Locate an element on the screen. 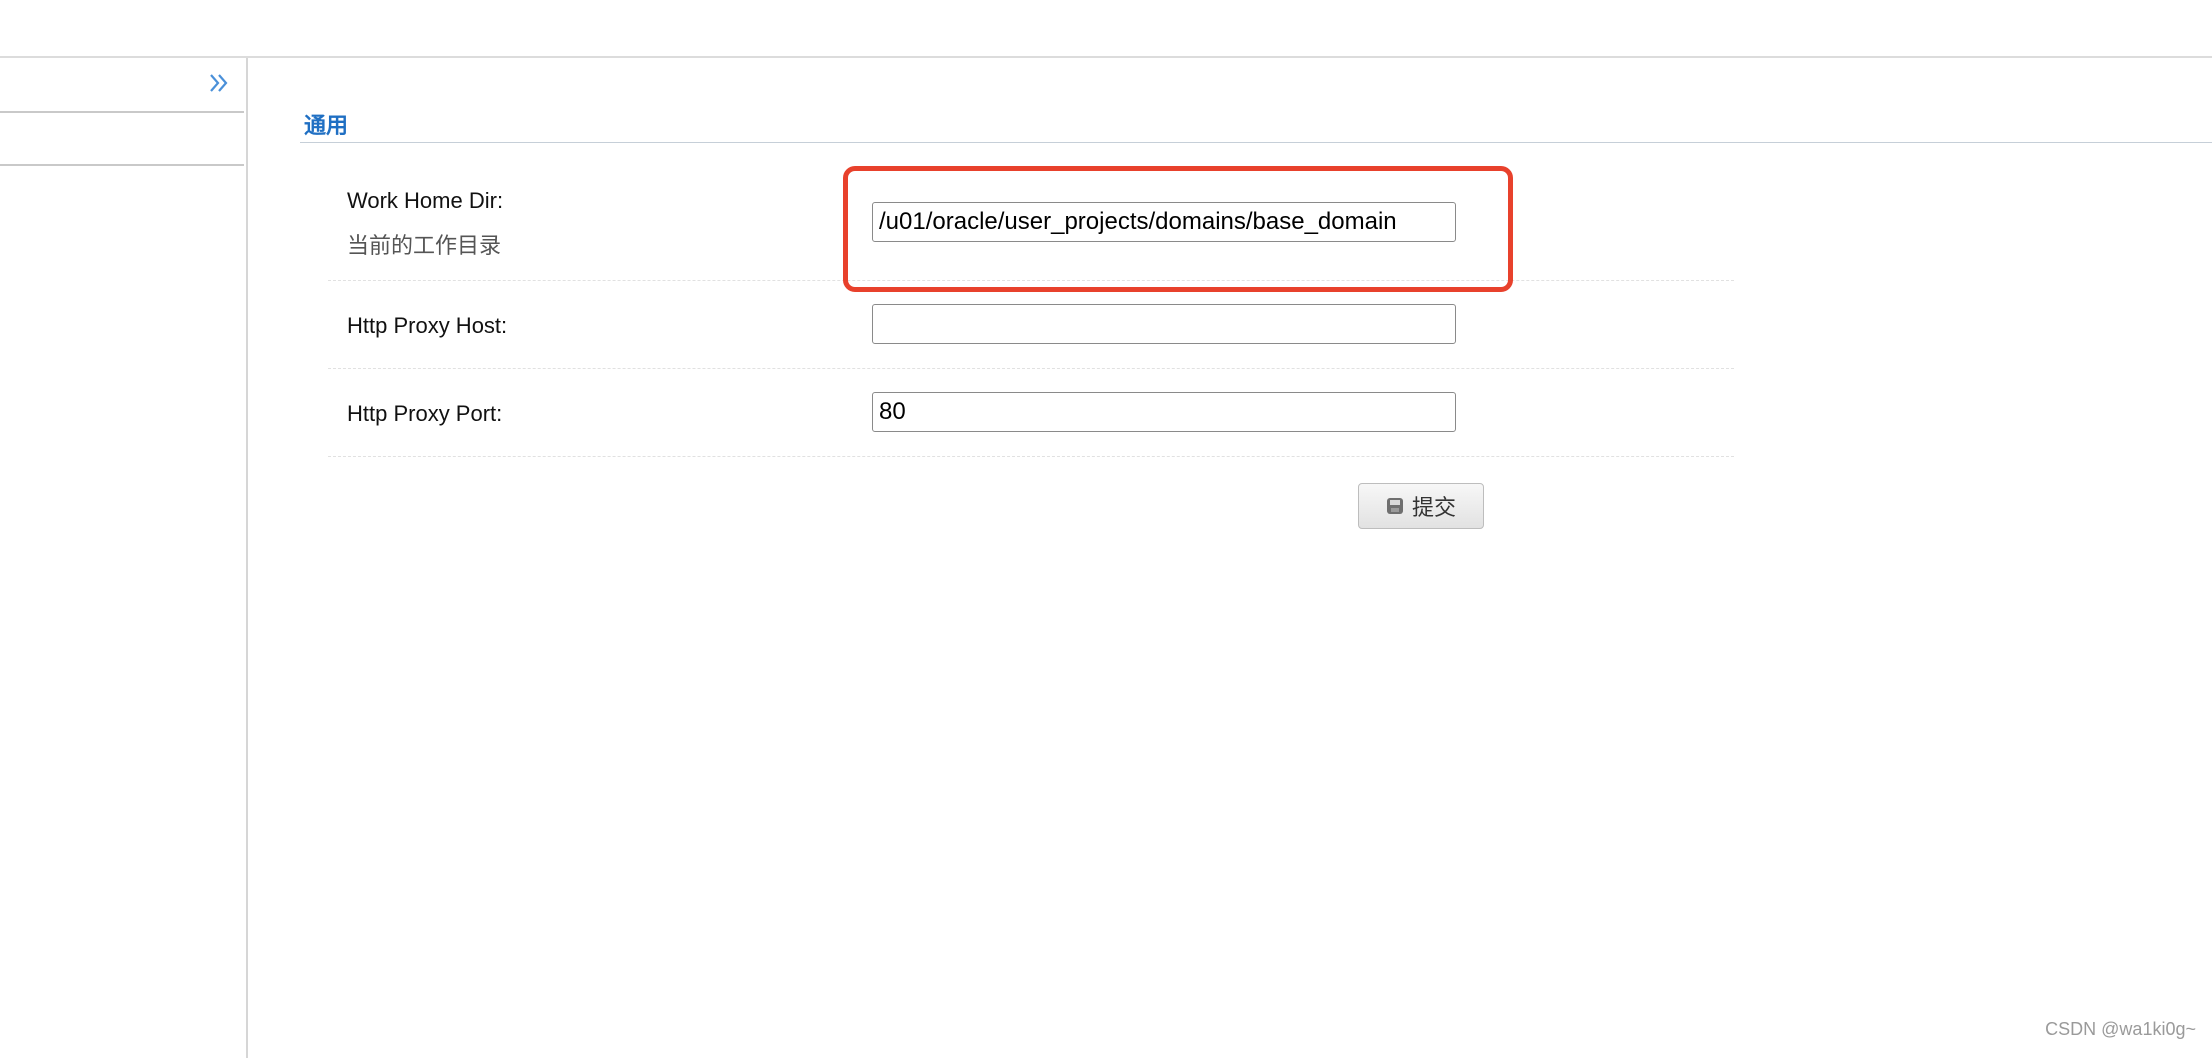 The height and width of the screenshot is (1058, 2212). form-row-http-proxy-port: Http Proxy Port: is located at coordinates (1031, 413).